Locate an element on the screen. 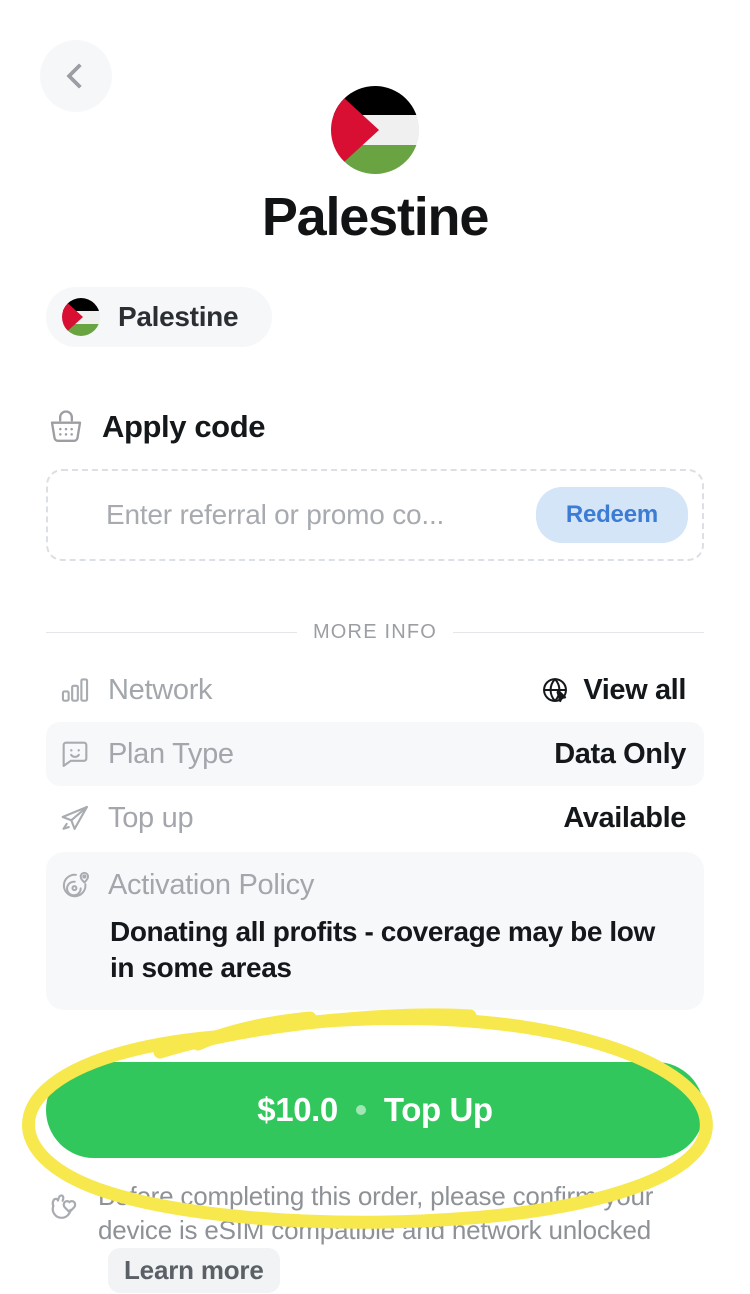  country-chip: Palestine is located at coordinates (159, 317).